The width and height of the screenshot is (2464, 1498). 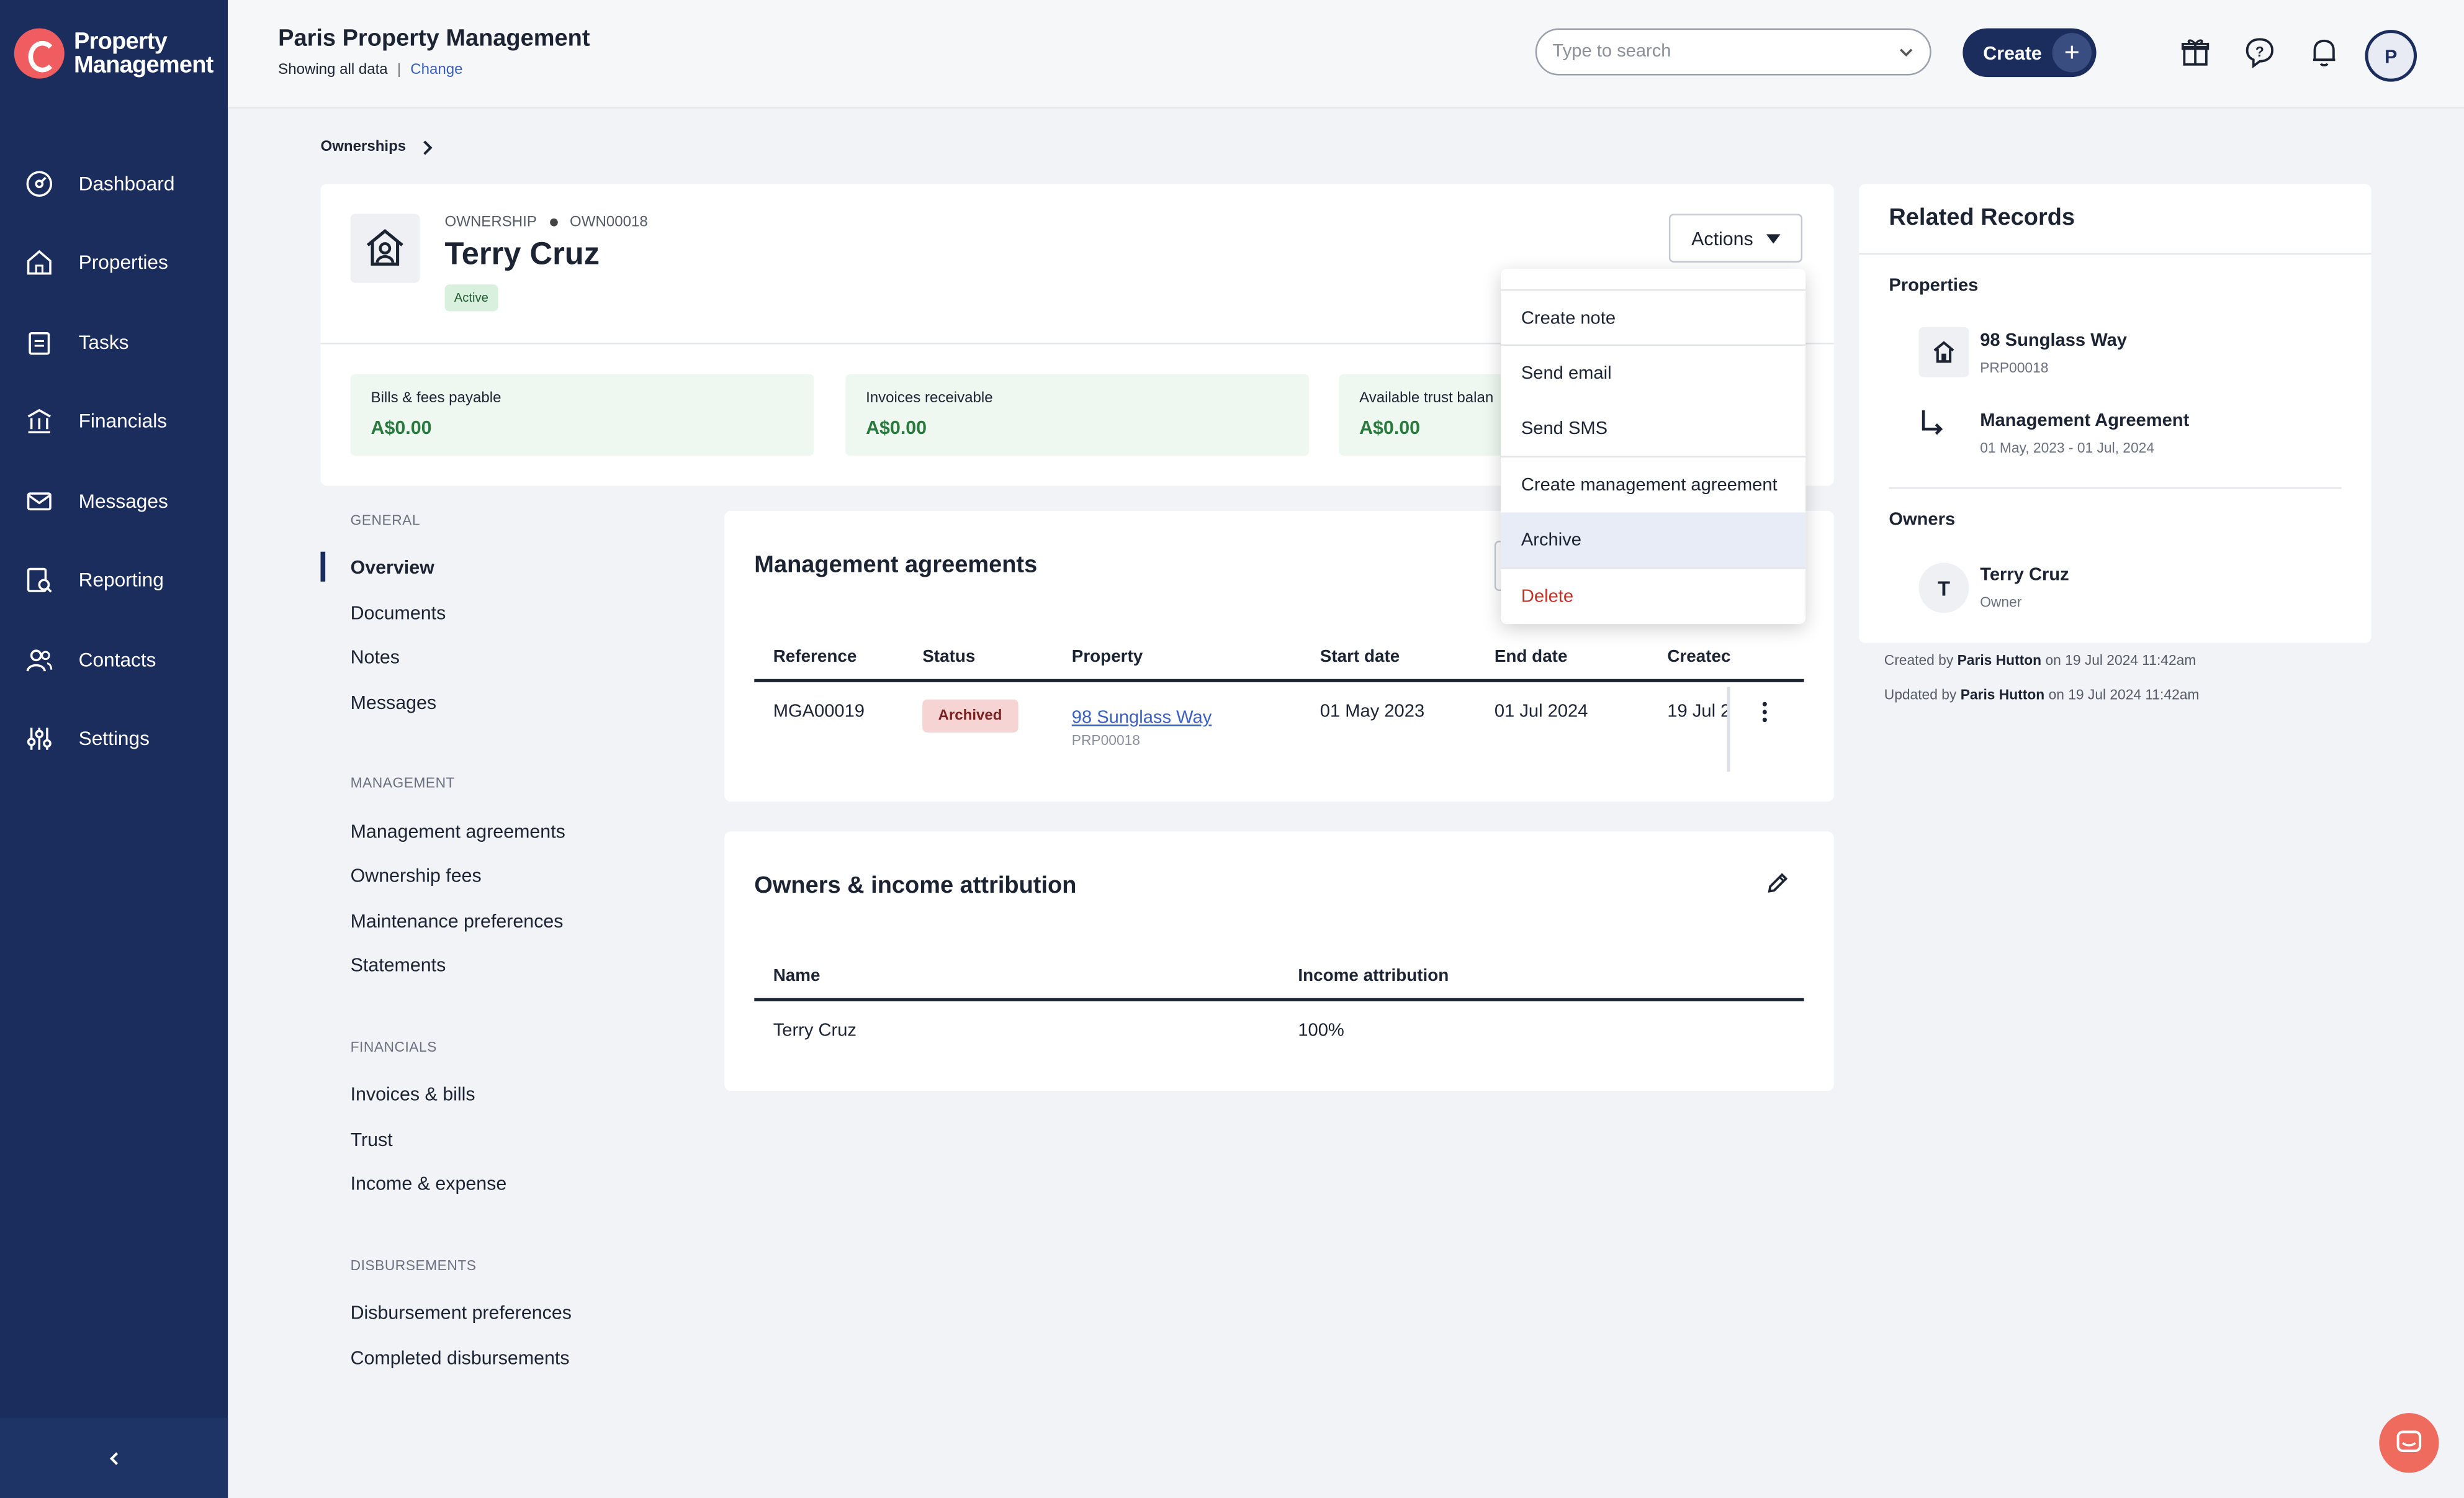 I want to click on section-link-messages: Messages, so click(x=394, y=703).